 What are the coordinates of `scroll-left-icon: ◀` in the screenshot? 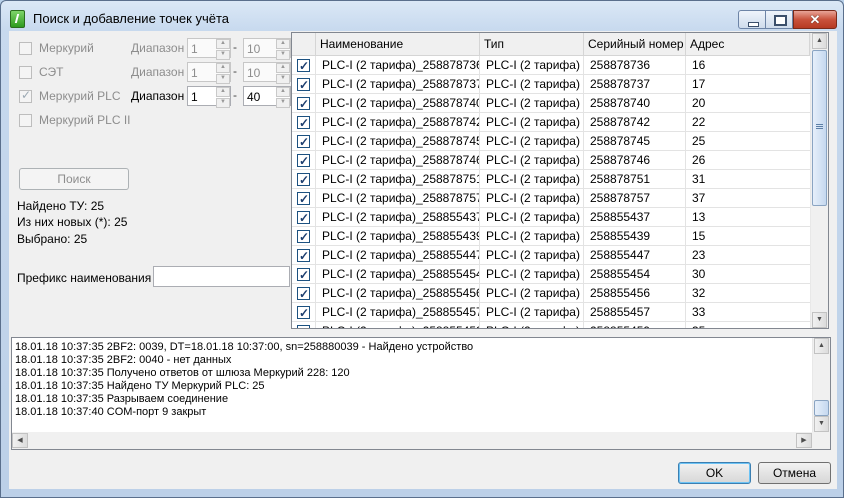 It's located at (20, 440).